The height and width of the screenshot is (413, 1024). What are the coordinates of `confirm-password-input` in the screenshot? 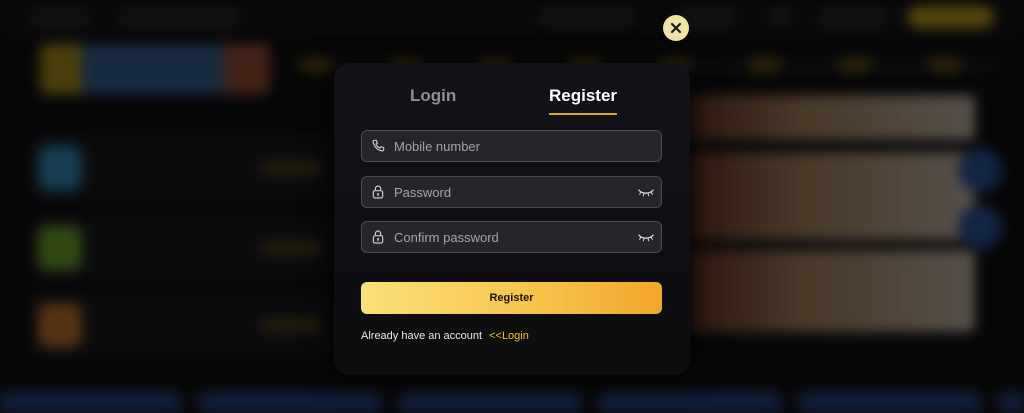 It's located at (512, 237).